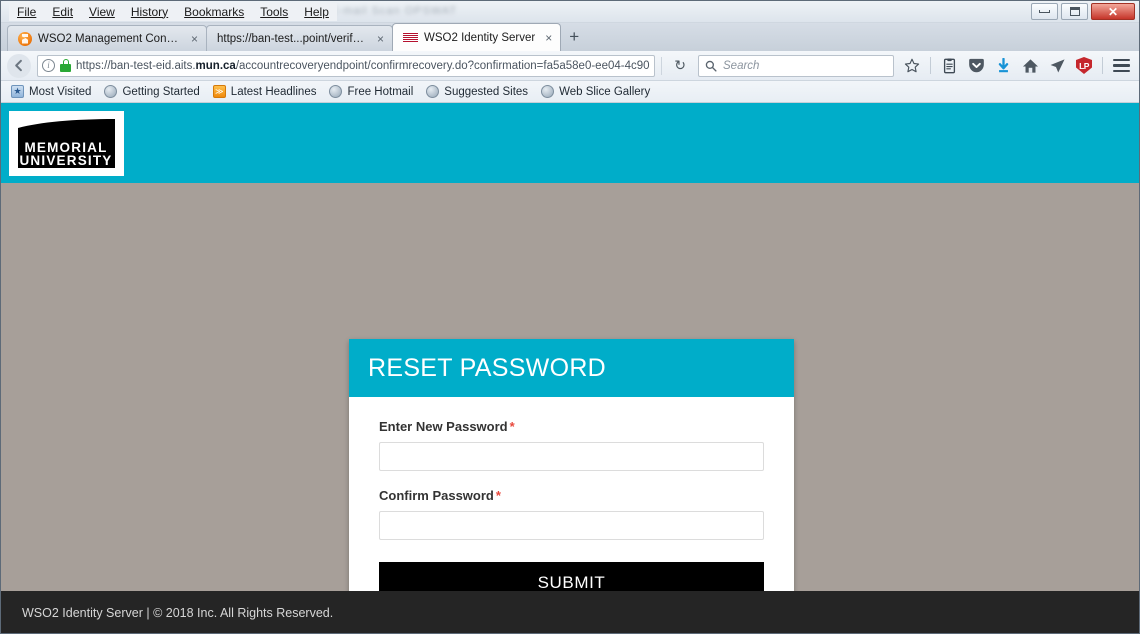  I want to click on bookmark-label: Most Visited, so click(60, 91).